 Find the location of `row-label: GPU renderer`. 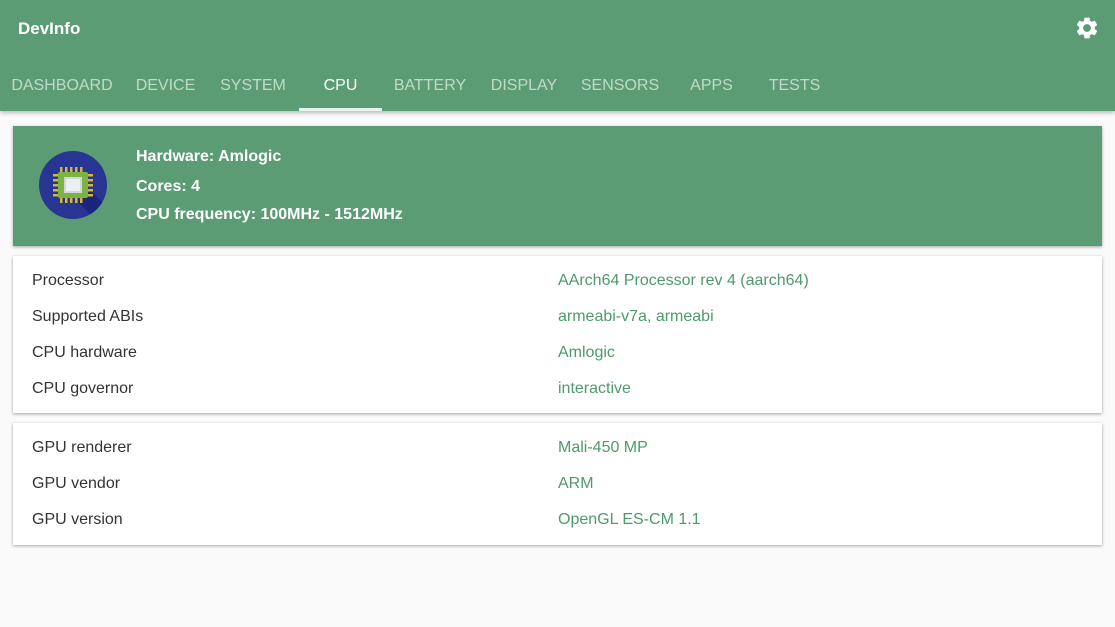

row-label: GPU renderer is located at coordinates (82, 447).